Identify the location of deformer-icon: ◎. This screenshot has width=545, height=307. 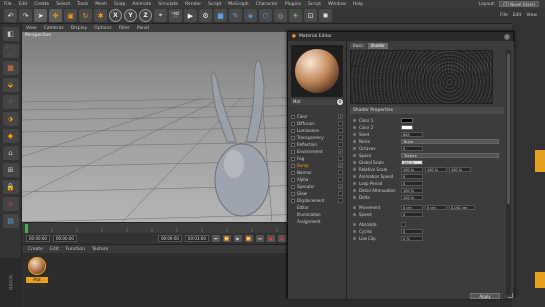
(280, 15).